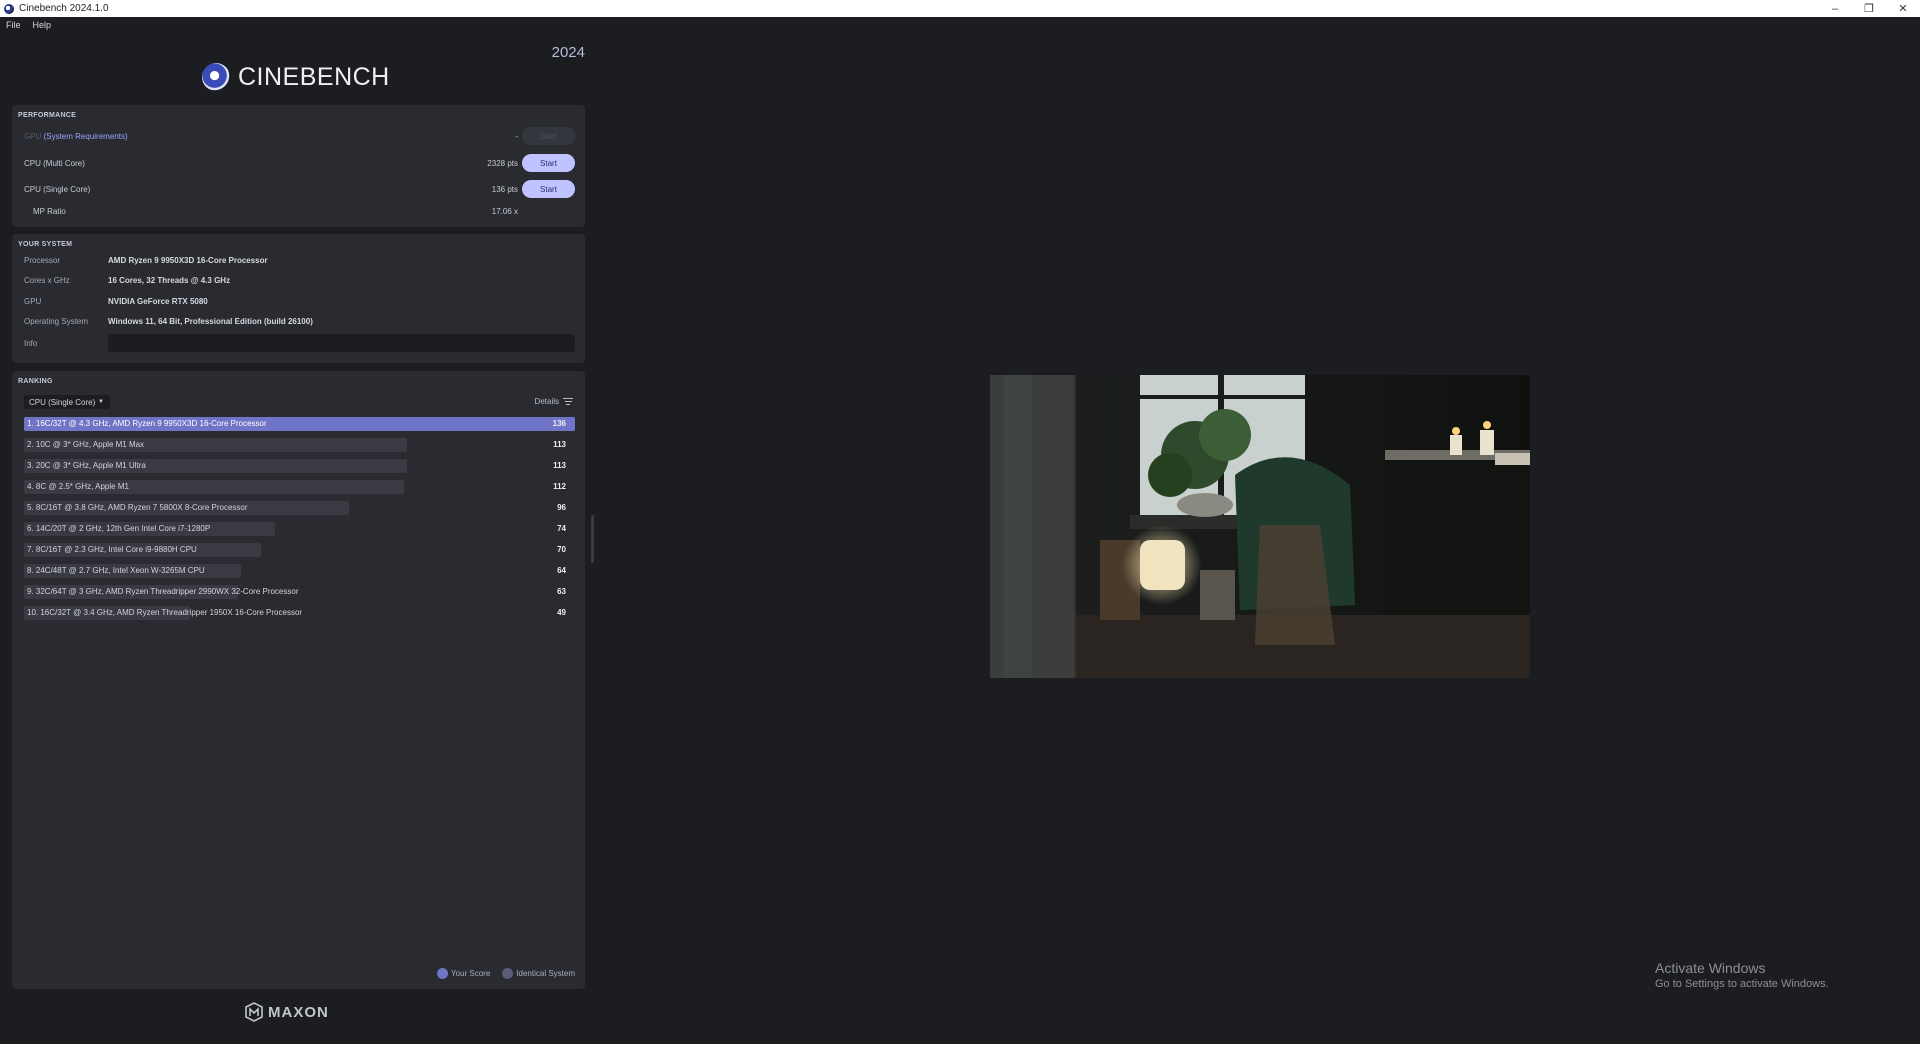  What do you see at coordinates (500, 973) in the screenshot?
I see `ranking-legend: Your Score Identical System` at bounding box center [500, 973].